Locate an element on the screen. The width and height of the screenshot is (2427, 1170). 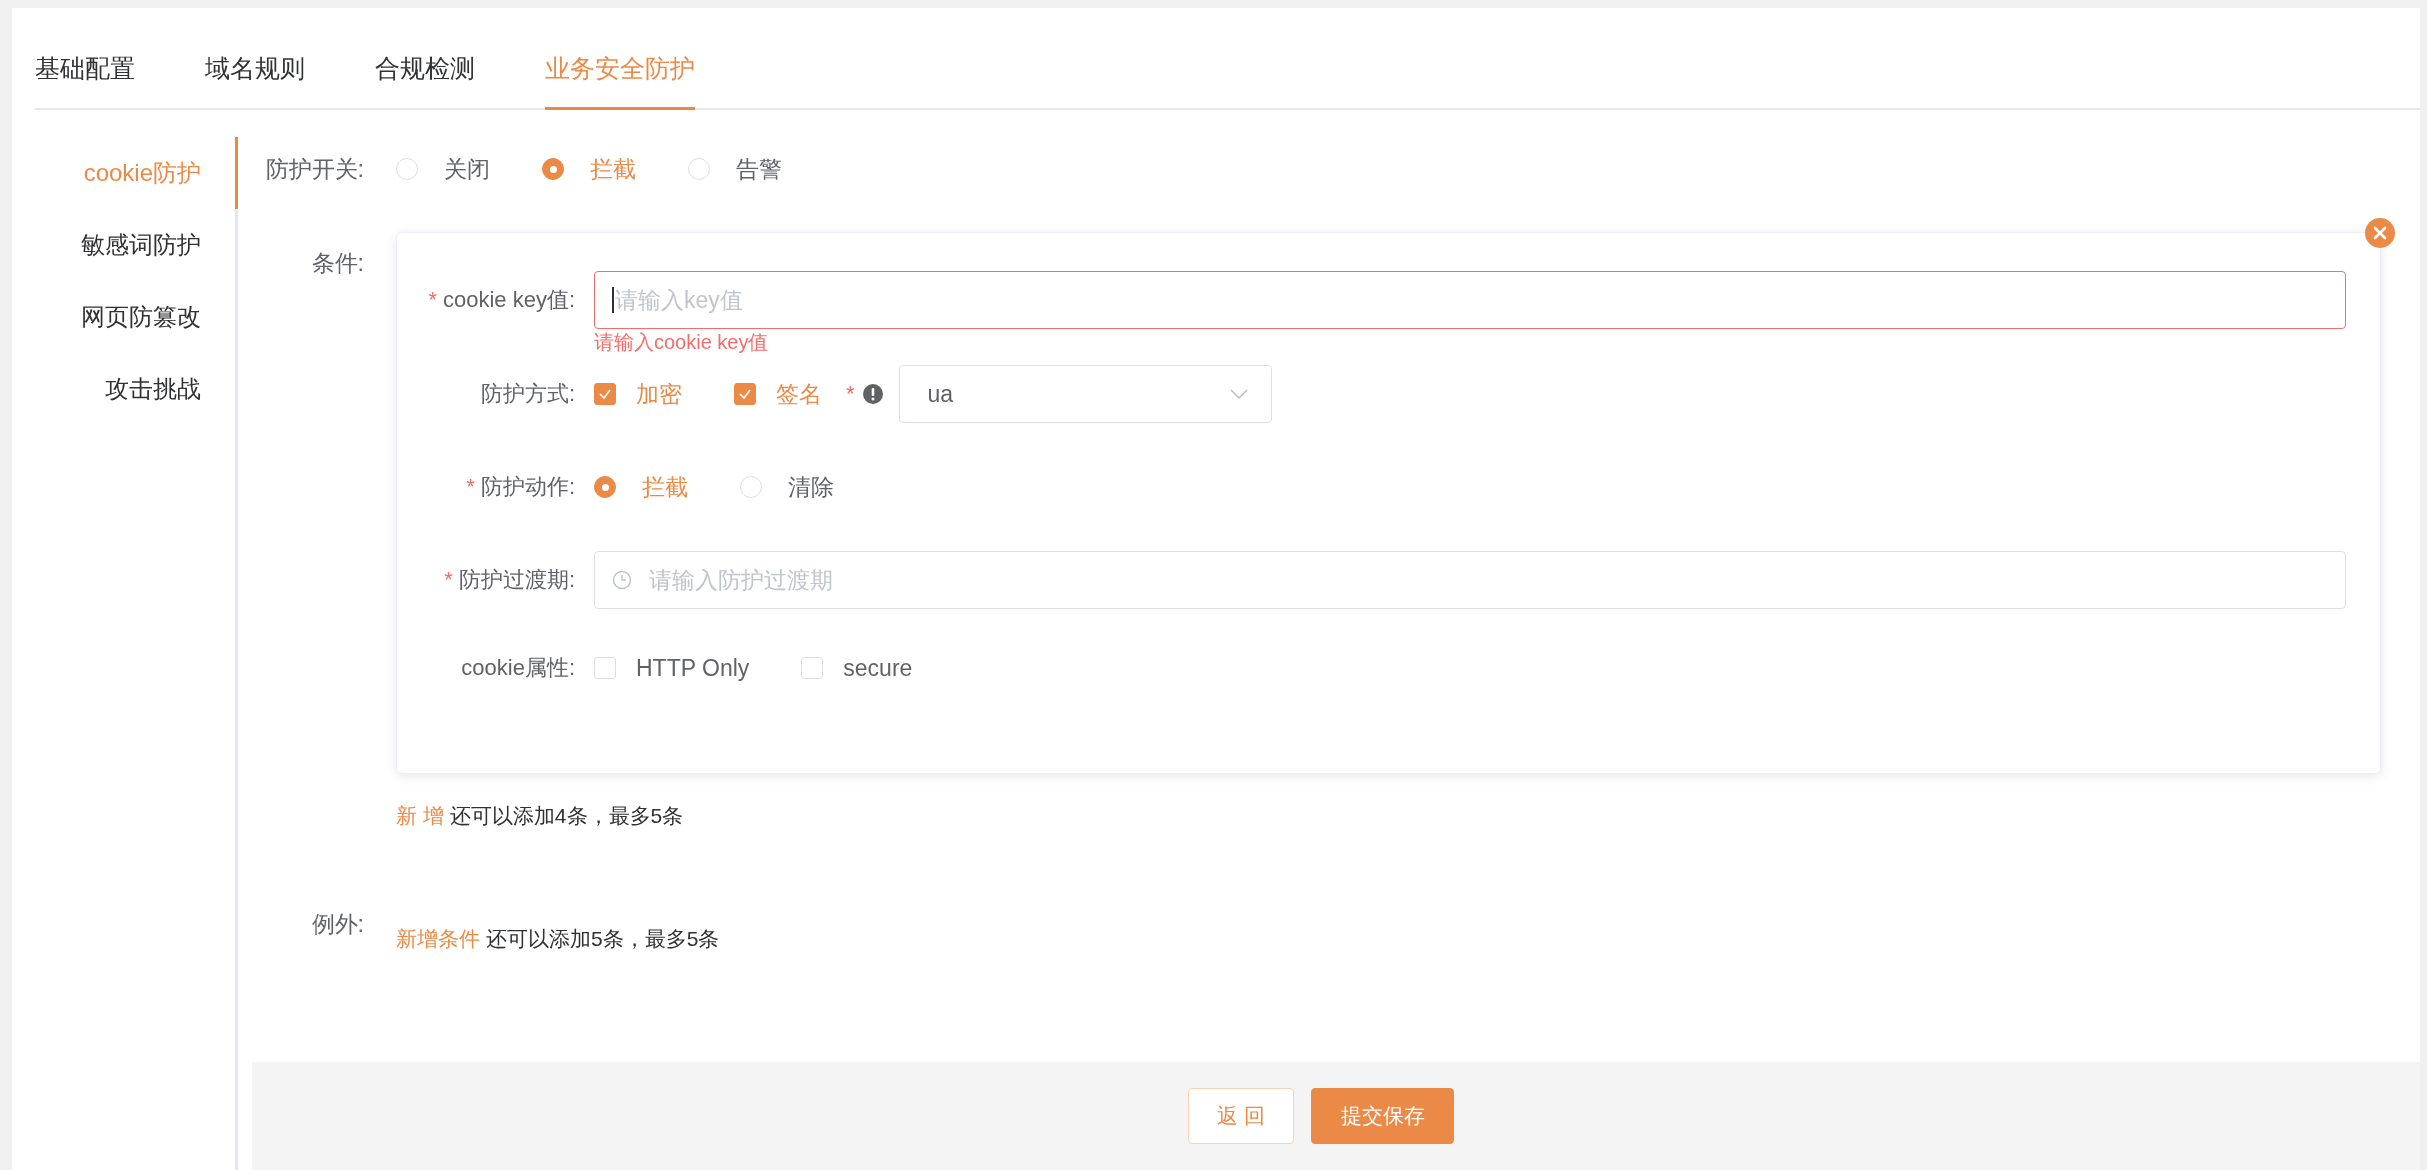
clock-icon is located at coordinates (622, 580).